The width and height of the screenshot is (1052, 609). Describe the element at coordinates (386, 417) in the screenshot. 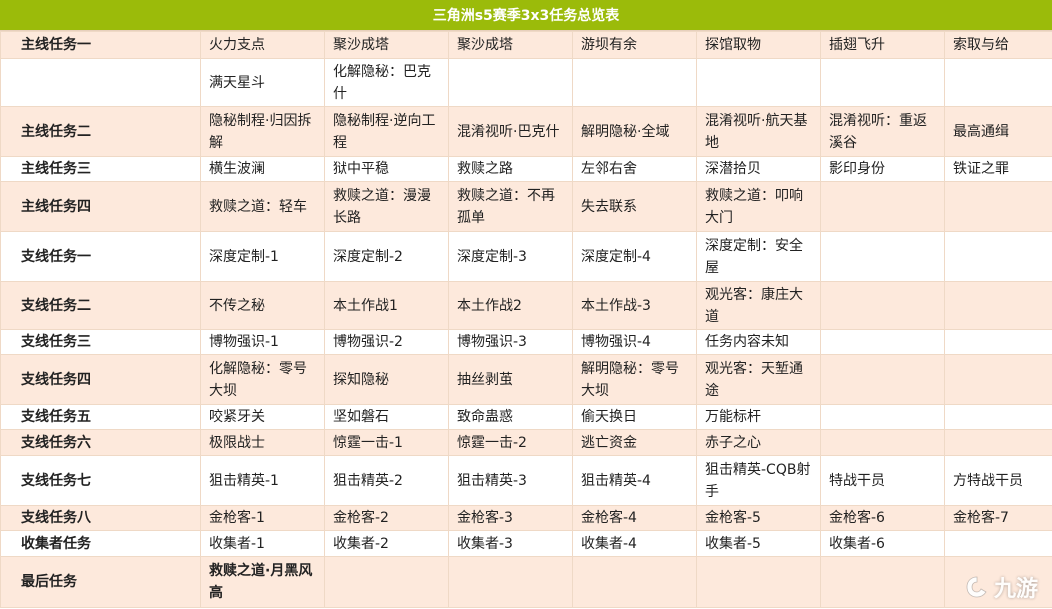

I see `task-cell: 坚如磐石` at that location.